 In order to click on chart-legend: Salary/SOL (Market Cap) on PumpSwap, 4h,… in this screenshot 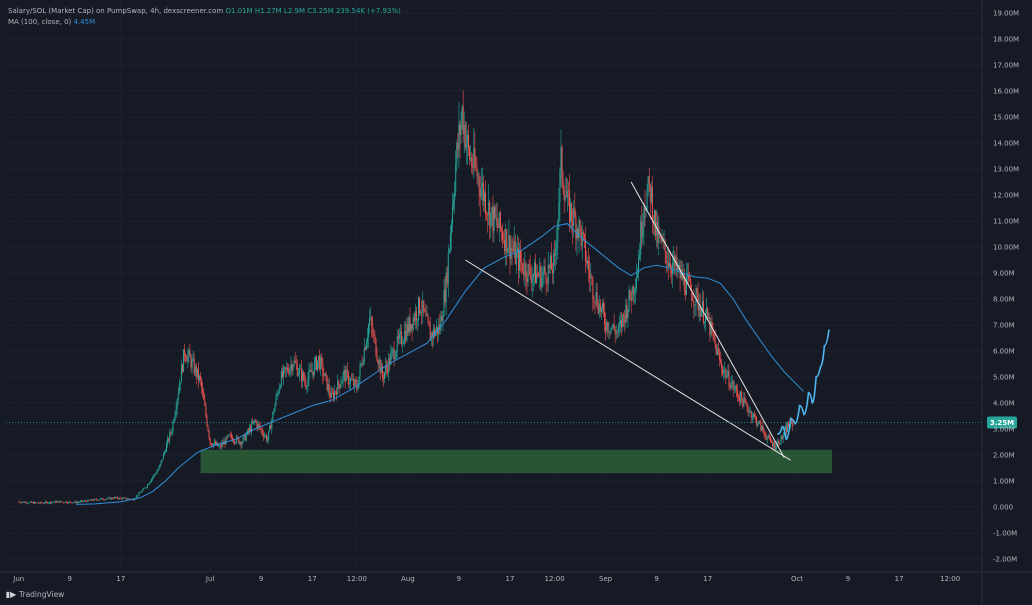, I will do `click(204, 17)`.